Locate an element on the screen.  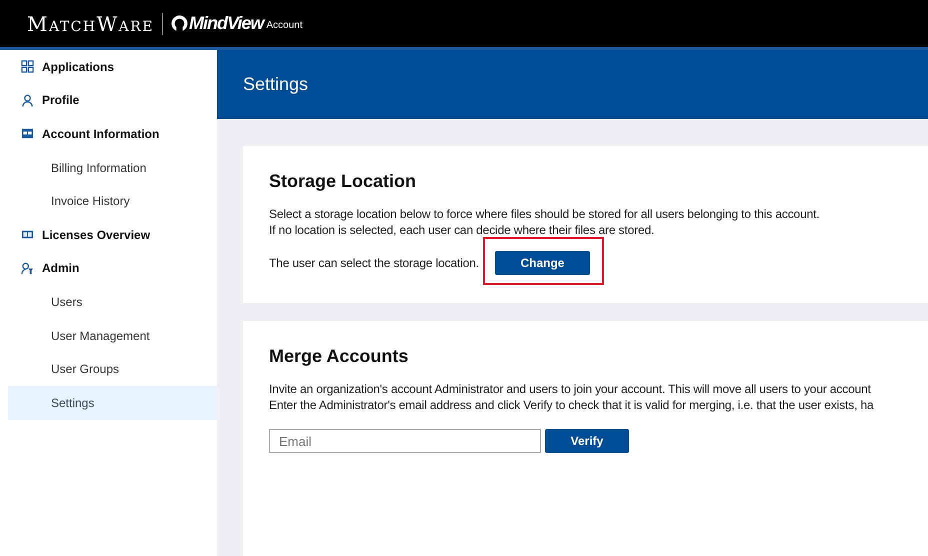
page-title: Settings is located at coordinates (275, 84).